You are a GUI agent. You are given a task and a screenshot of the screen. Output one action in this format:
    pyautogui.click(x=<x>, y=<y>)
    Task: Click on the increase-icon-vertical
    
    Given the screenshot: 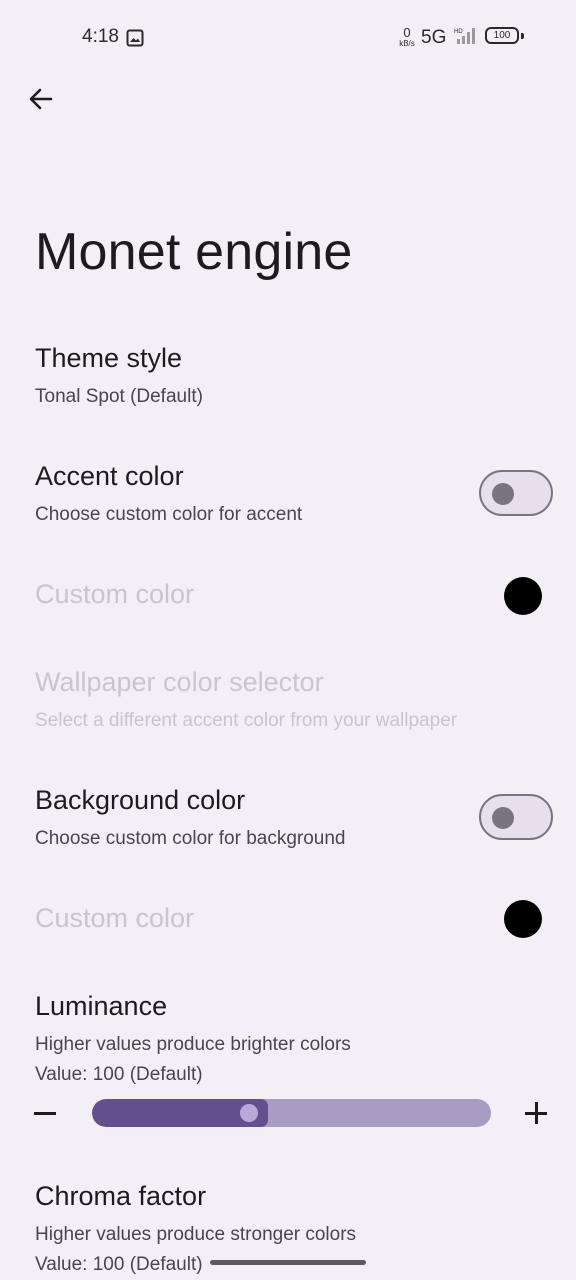 What is the action you would take?
    pyautogui.click(x=536, y=1113)
    